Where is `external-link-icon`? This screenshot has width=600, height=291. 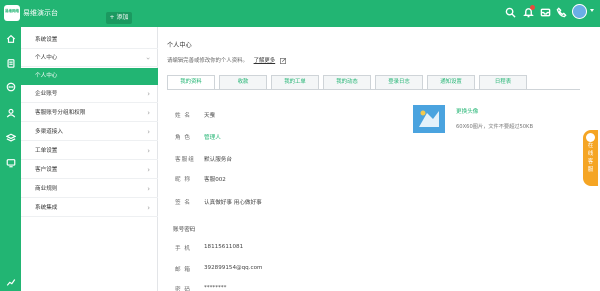 external-link-icon is located at coordinates (282, 60).